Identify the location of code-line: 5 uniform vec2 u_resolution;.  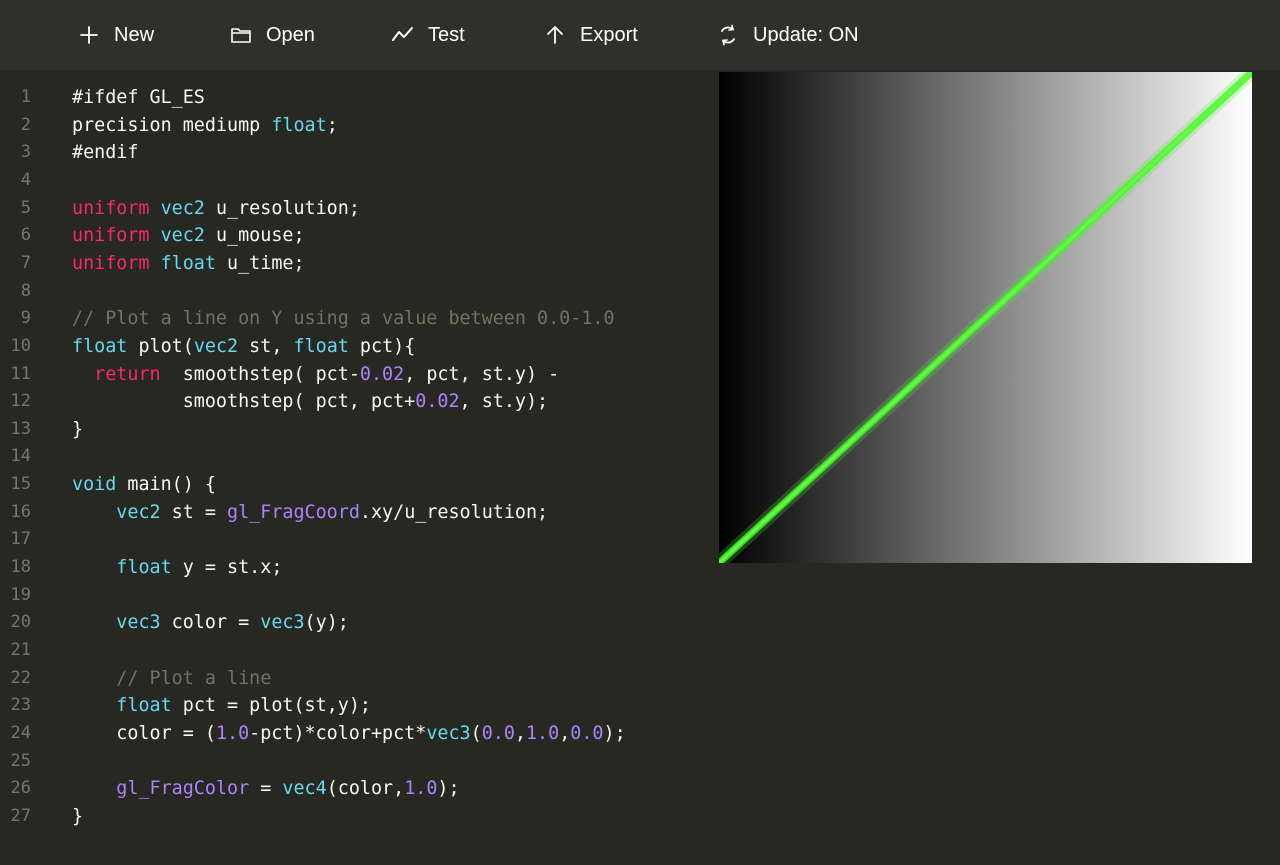
(355, 209).